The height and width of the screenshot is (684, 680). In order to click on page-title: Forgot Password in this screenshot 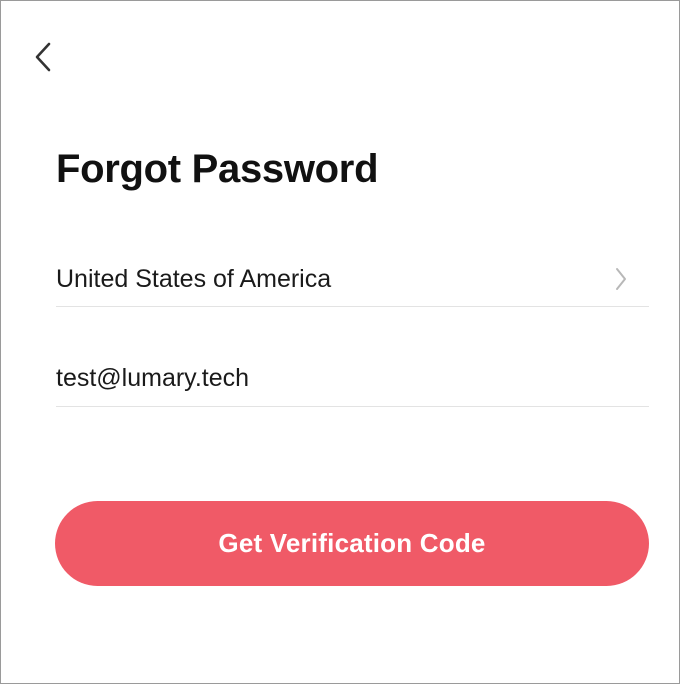, I will do `click(217, 169)`.